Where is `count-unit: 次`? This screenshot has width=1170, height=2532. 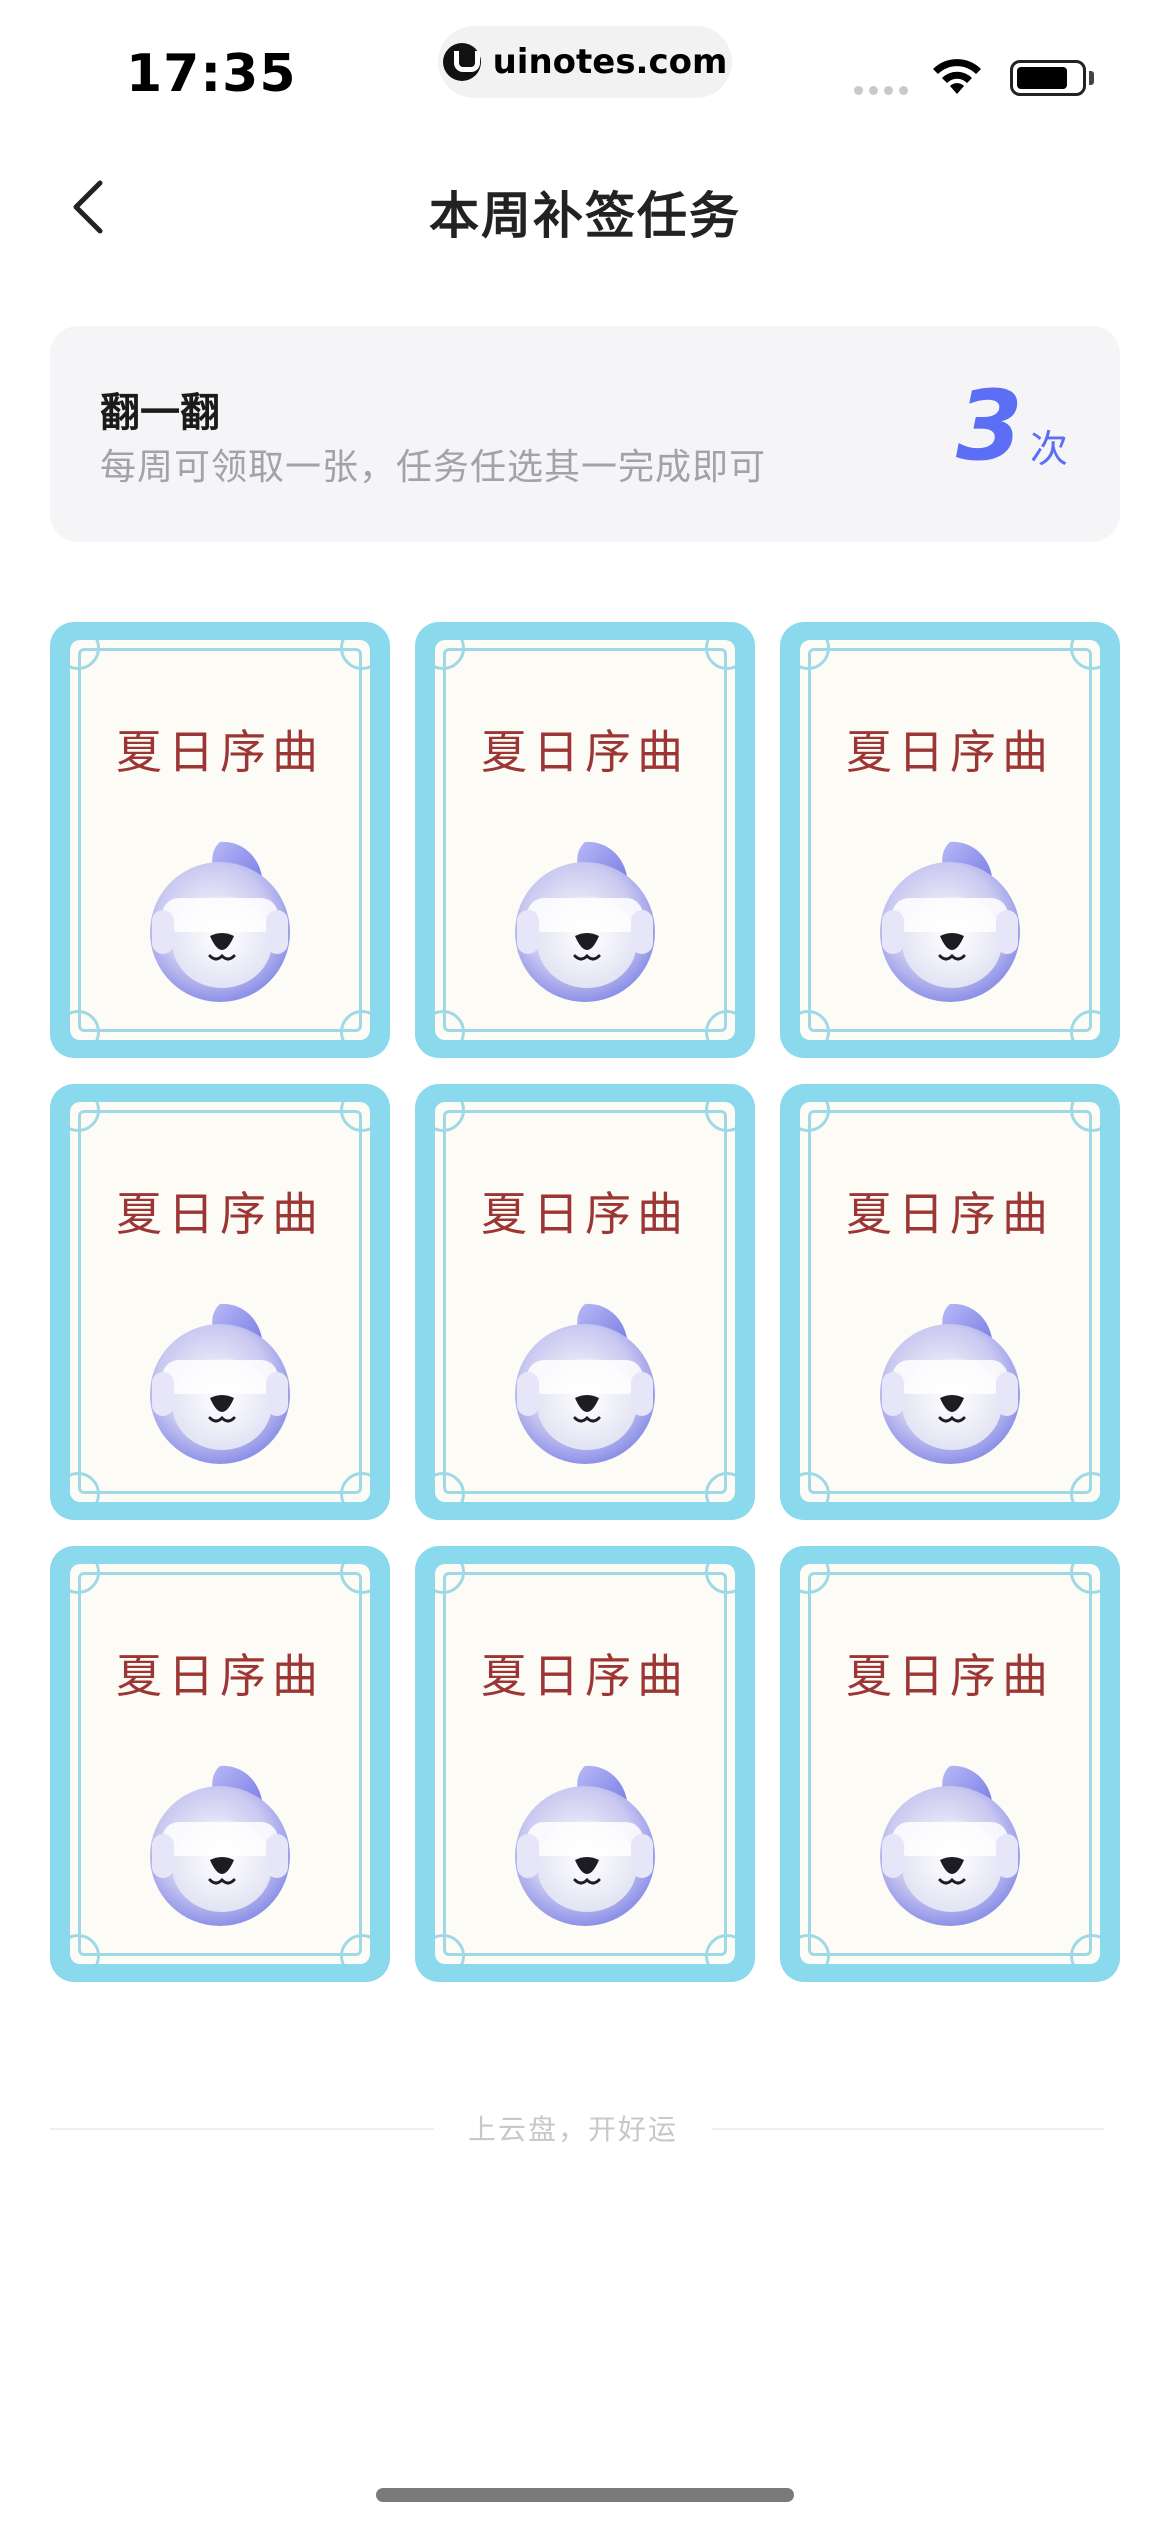
count-unit: 次 is located at coordinates (1049, 449).